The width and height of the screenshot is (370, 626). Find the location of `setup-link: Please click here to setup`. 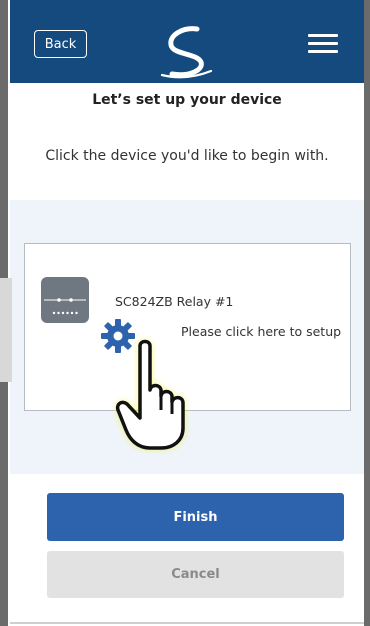

setup-link: Please click here to setup is located at coordinates (261, 331).